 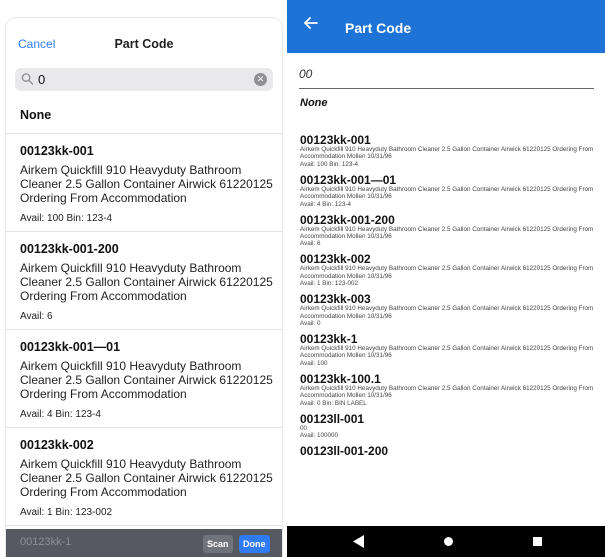 I want to click on done-button: Done, so click(x=254, y=544).